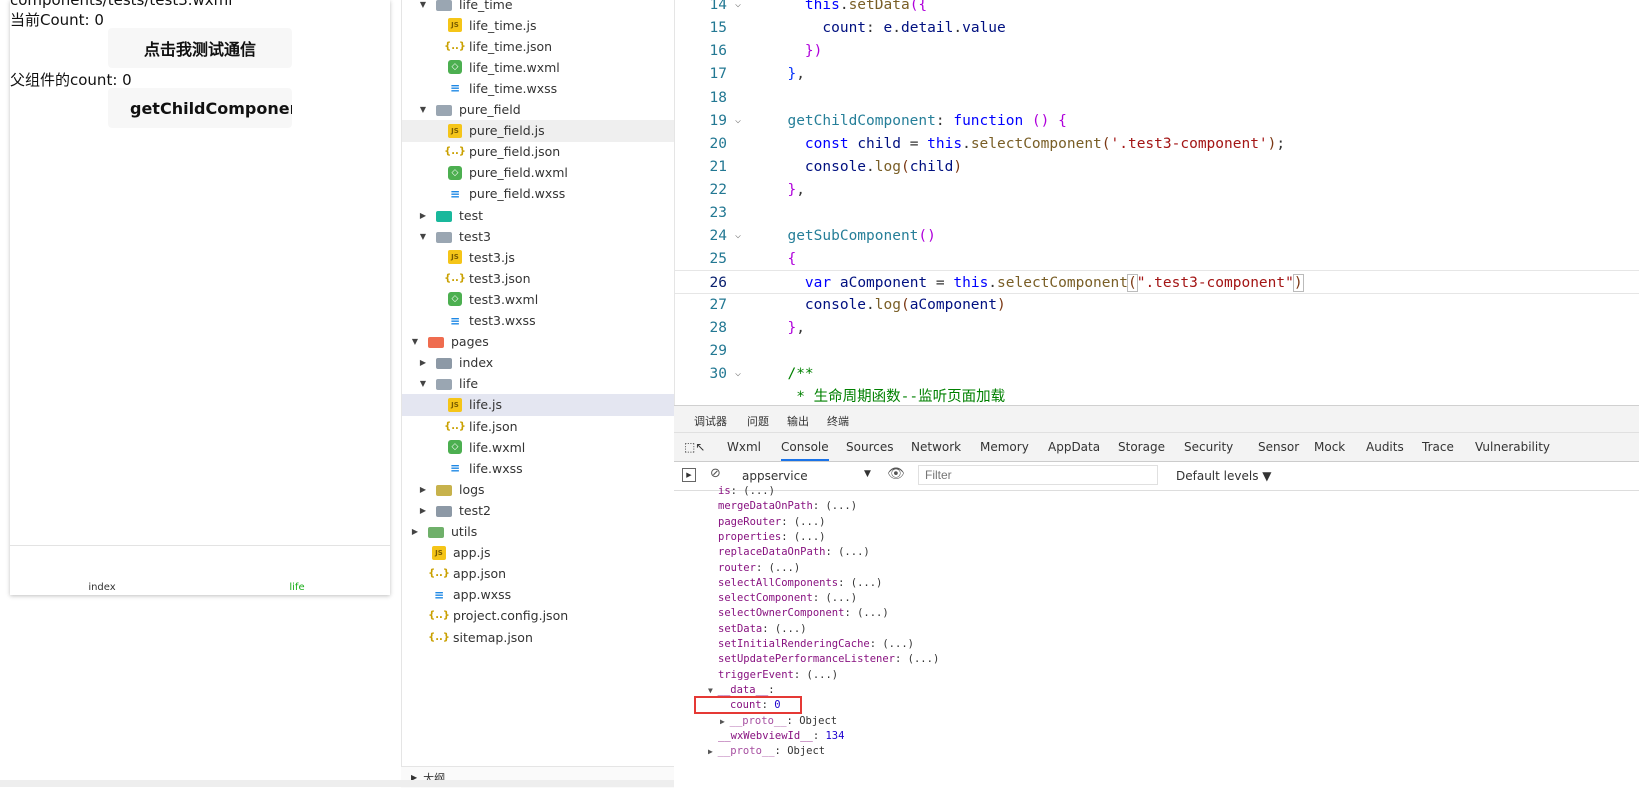 The height and width of the screenshot is (788, 1639). Describe the element at coordinates (297, 587) in the screenshot. I see `tab-life: life` at that location.